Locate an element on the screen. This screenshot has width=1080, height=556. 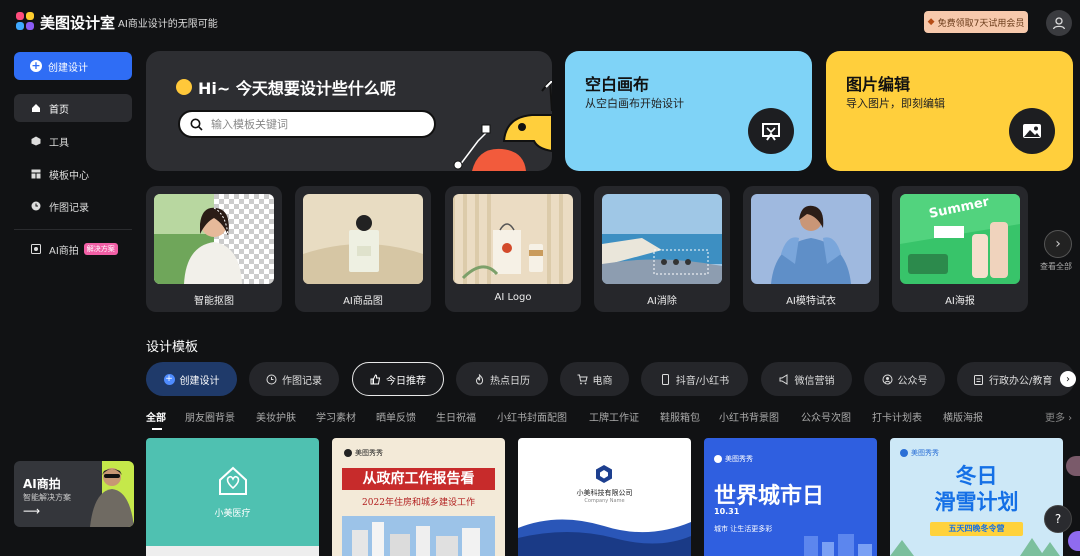
pill-create-design: + 创建设计 is located at coordinates (191, 379).